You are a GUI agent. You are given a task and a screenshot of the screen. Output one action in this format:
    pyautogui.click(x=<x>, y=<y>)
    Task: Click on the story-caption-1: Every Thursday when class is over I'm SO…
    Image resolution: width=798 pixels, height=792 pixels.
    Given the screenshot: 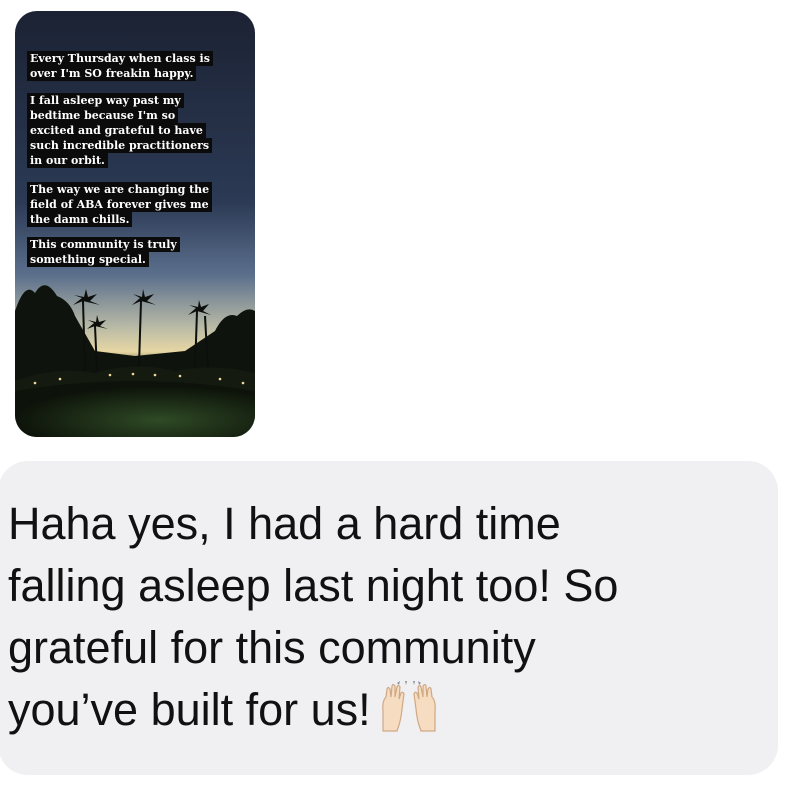 What is the action you would take?
    pyautogui.click(x=134, y=66)
    